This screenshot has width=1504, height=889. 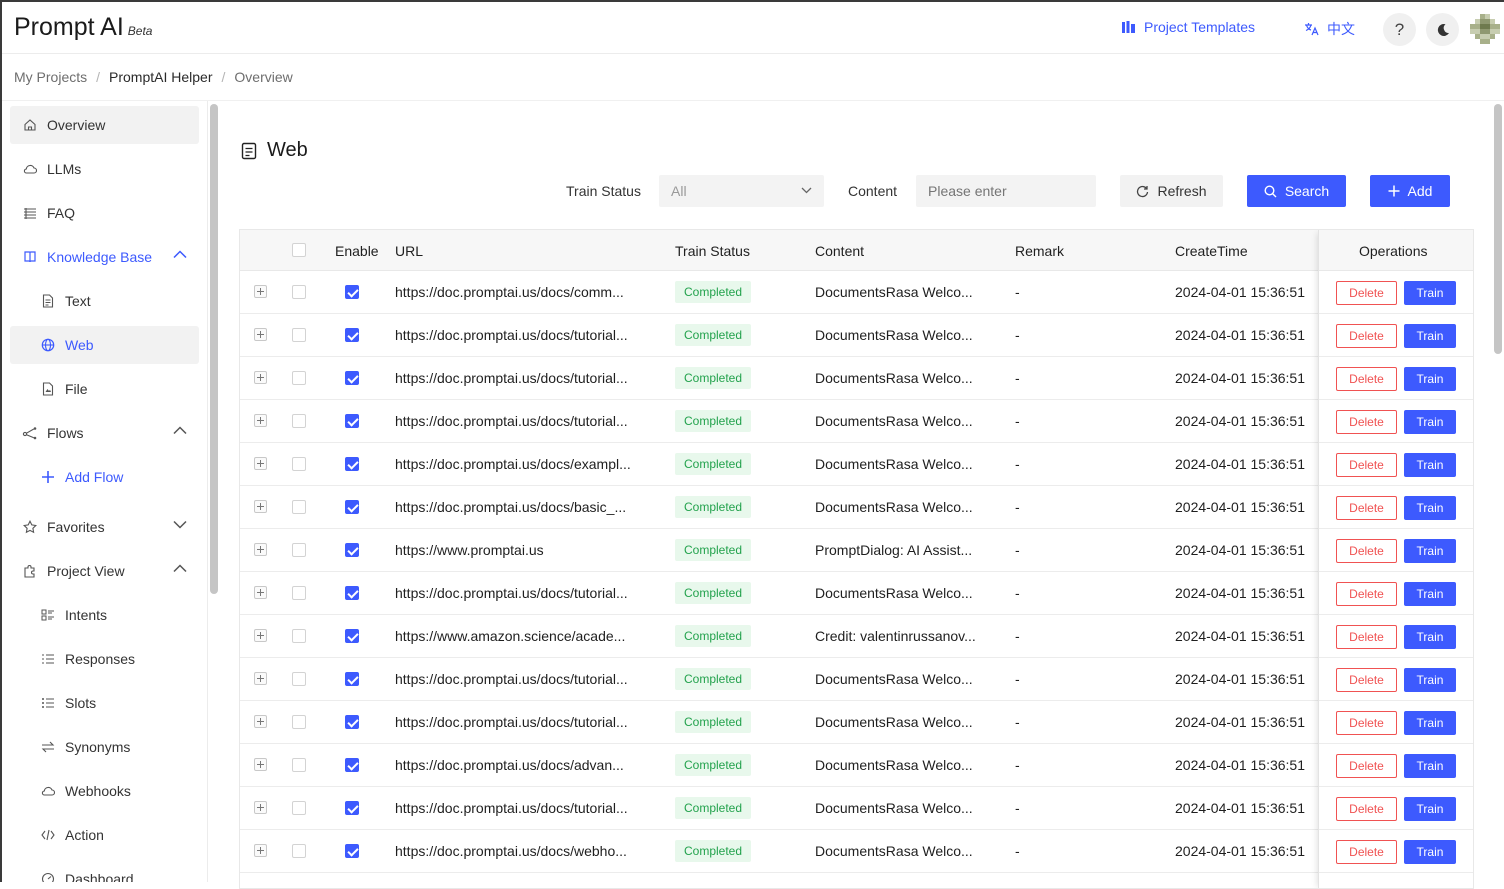 I want to click on project-templates-link: Project Templates, so click(x=1188, y=27).